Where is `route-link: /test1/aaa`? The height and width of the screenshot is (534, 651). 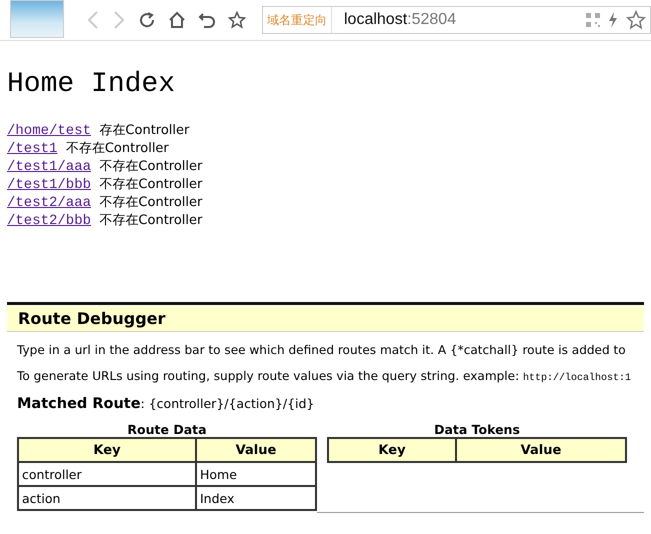 route-link: /test1/aaa is located at coordinates (49, 167).